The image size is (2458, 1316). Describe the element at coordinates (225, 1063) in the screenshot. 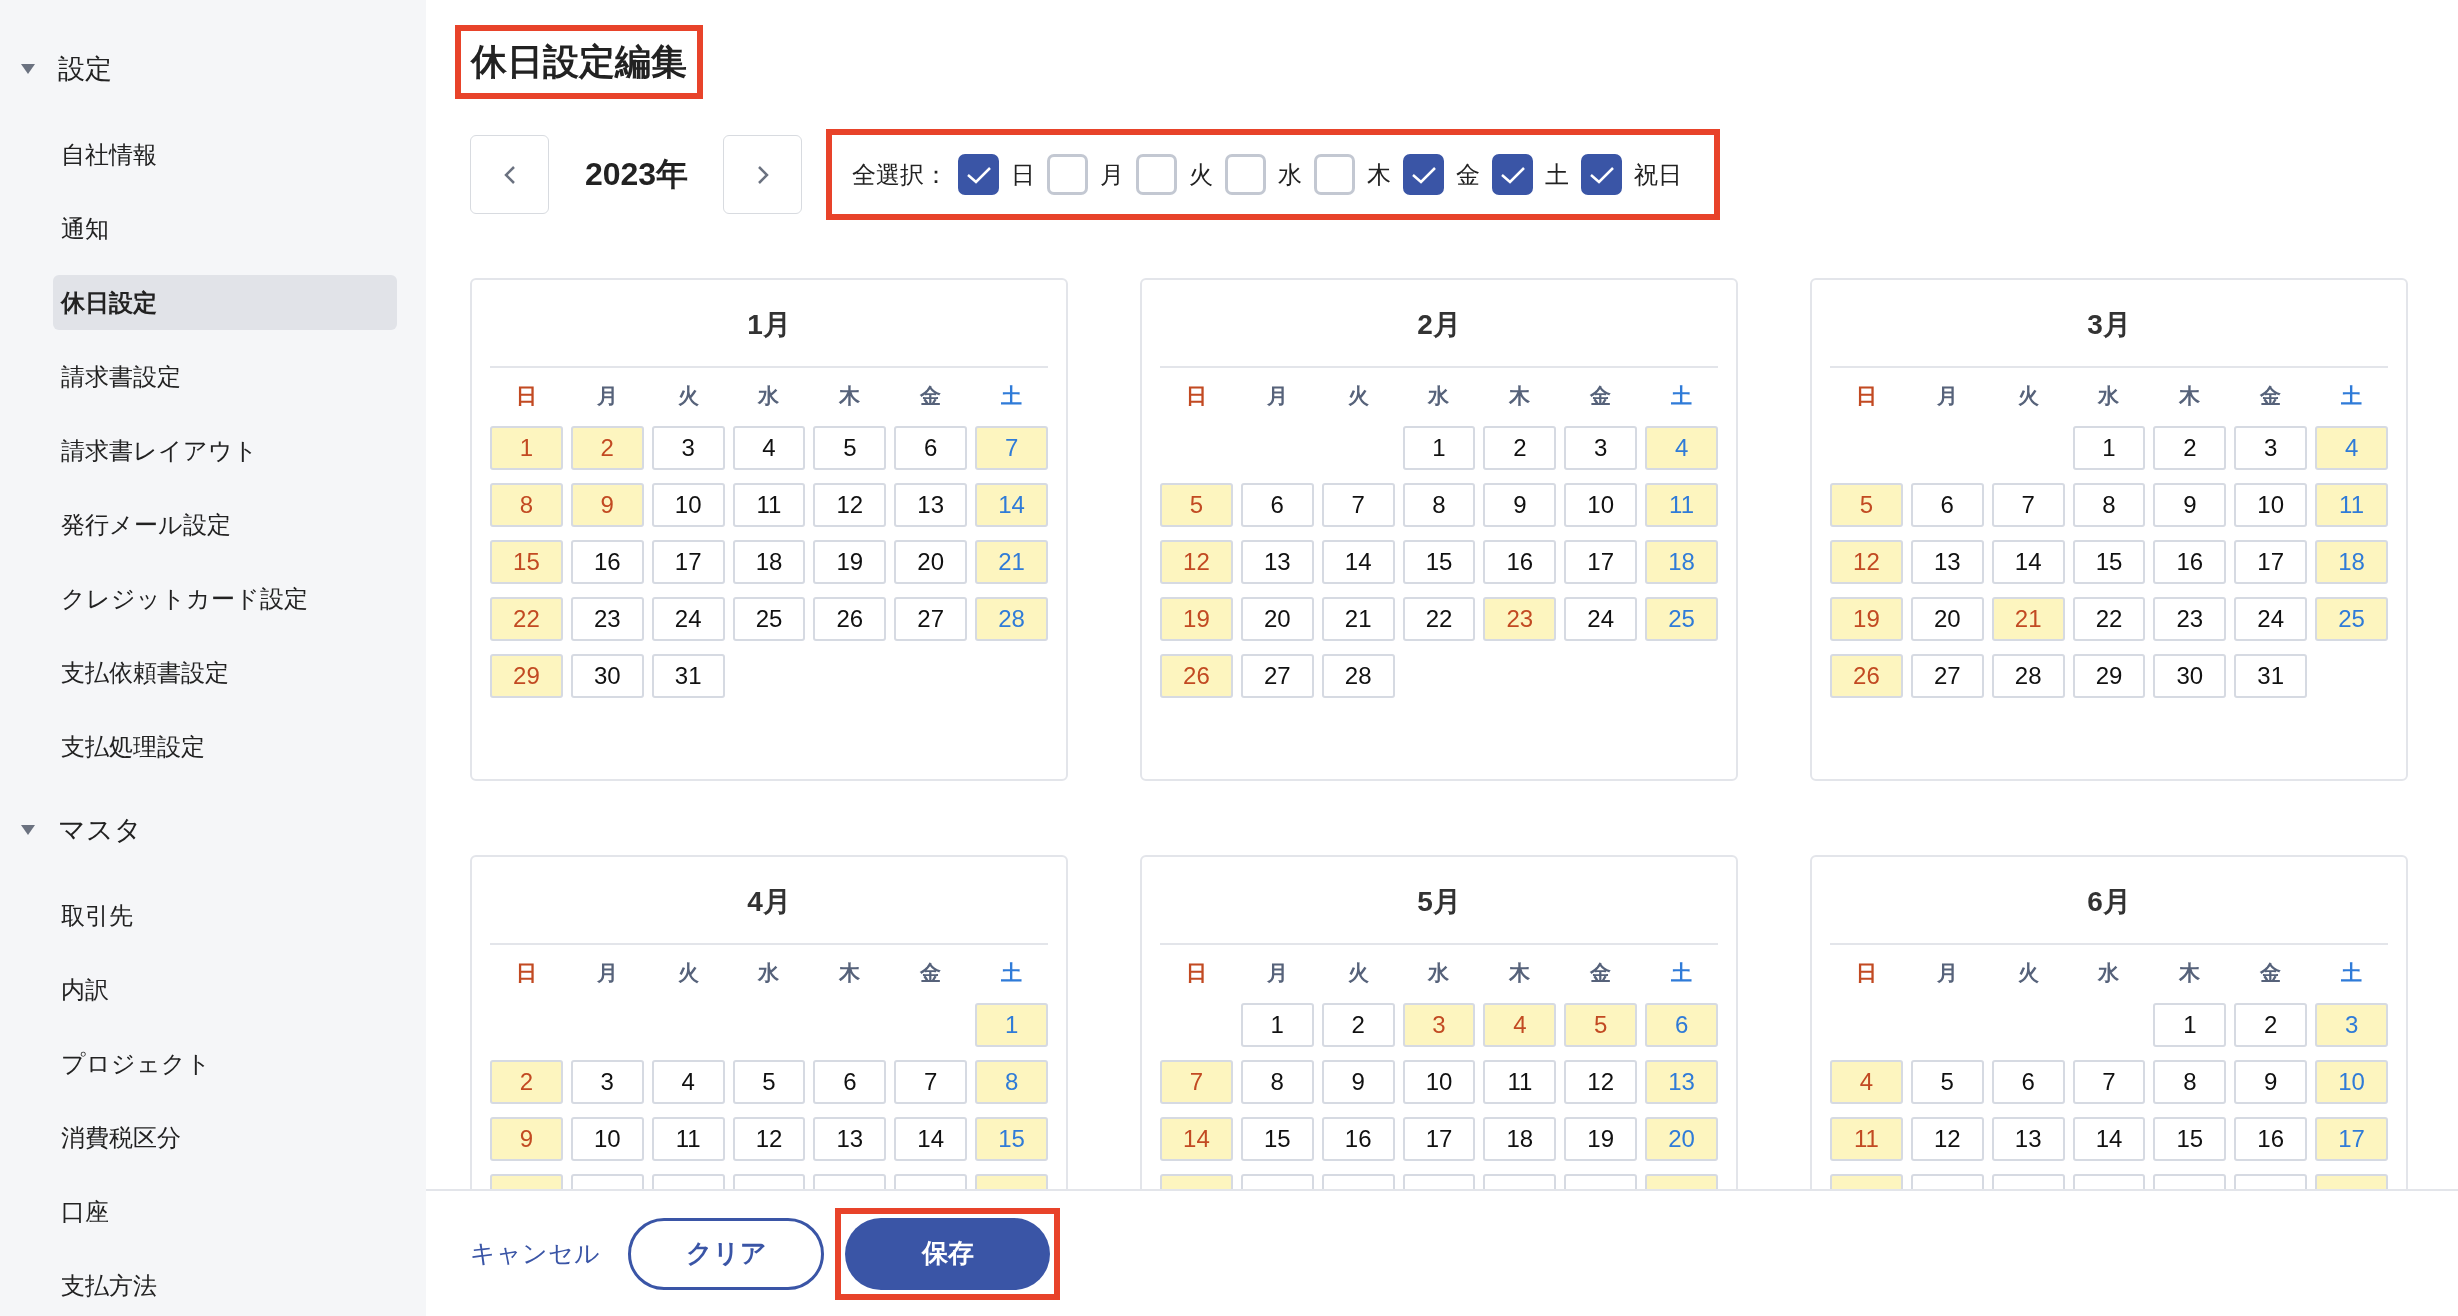

I see `sidebar-item: プロジェクト` at that location.